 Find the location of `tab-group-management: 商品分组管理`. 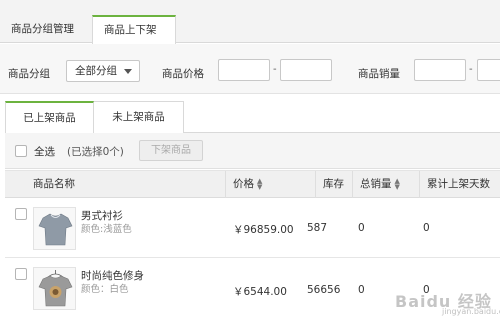

tab-group-management: 商品分组管理 is located at coordinates (42, 29).